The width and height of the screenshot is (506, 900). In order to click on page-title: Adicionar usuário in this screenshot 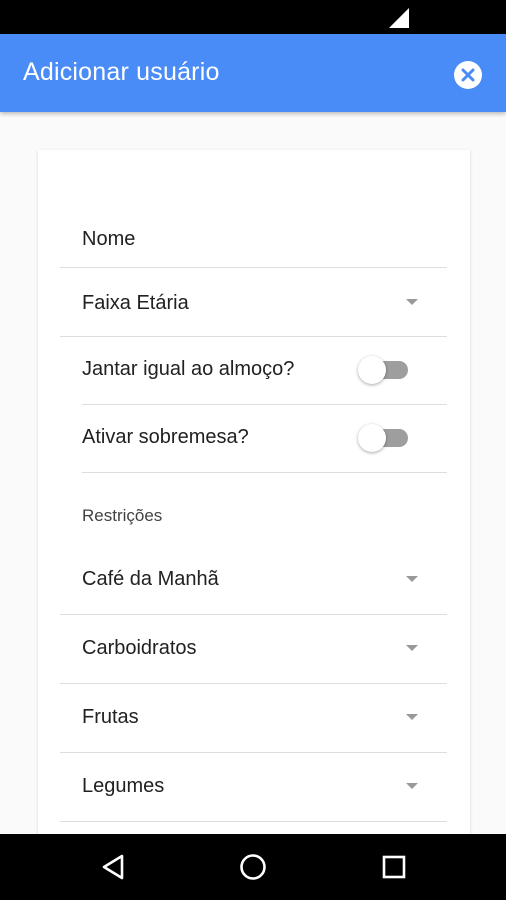, I will do `click(121, 72)`.